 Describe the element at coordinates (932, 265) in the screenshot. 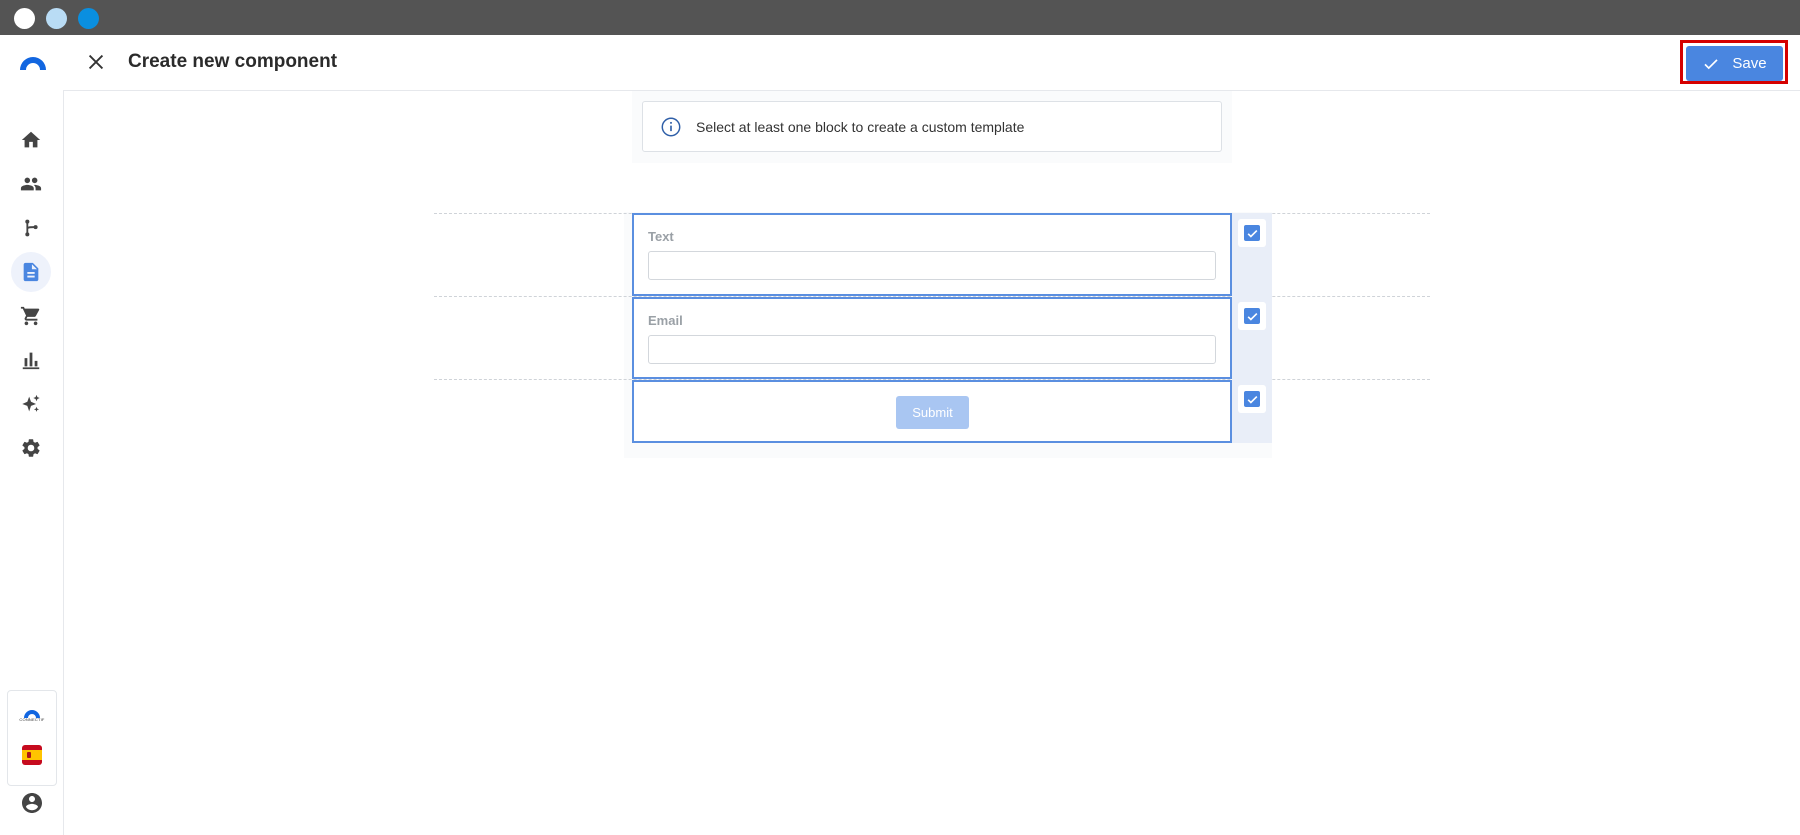

I see `text-field-input` at that location.